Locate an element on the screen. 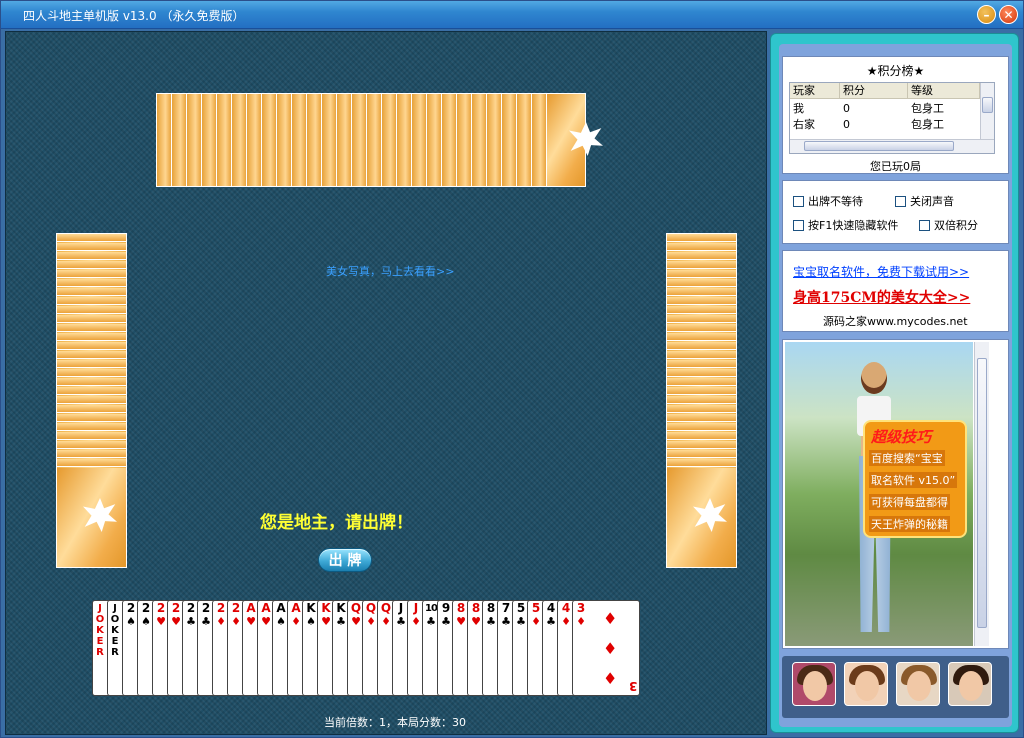  card-rank: JOKER is located at coordinates (100, 630).